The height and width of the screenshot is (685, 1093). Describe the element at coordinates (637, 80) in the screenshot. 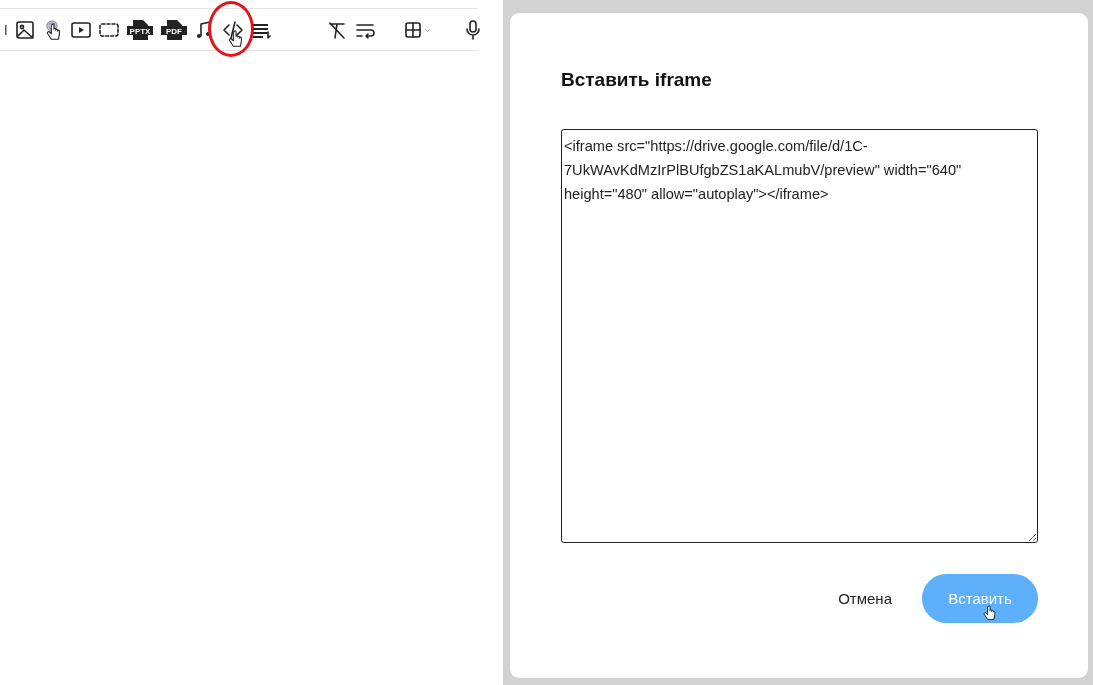

I see `dialog-title: Вставить iframe` at that location.